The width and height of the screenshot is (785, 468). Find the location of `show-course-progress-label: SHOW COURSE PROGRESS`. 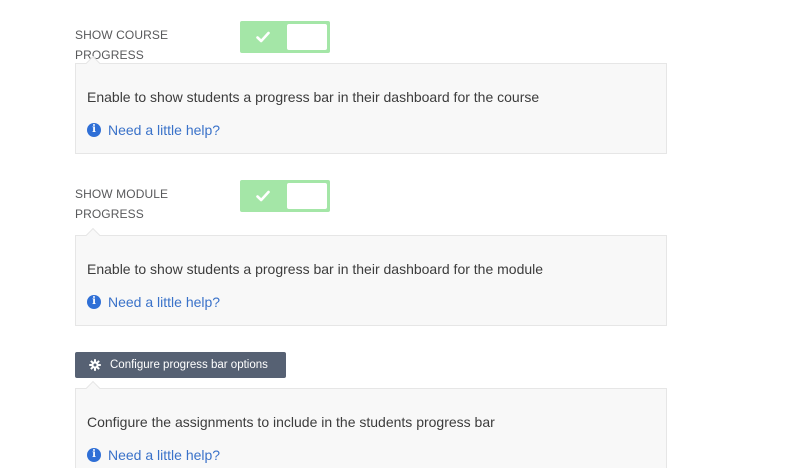

show-course-progress-label: SHOW COURSE PROGRESS is located at coordinates (122, 45).